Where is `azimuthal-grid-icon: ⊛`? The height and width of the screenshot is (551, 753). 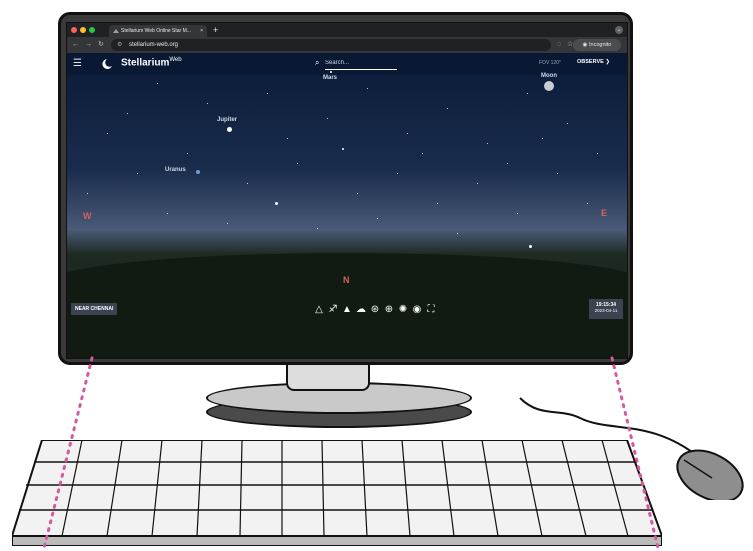
azimuthal-grid-icon: ⊛ is located at coordinates (375, 310).